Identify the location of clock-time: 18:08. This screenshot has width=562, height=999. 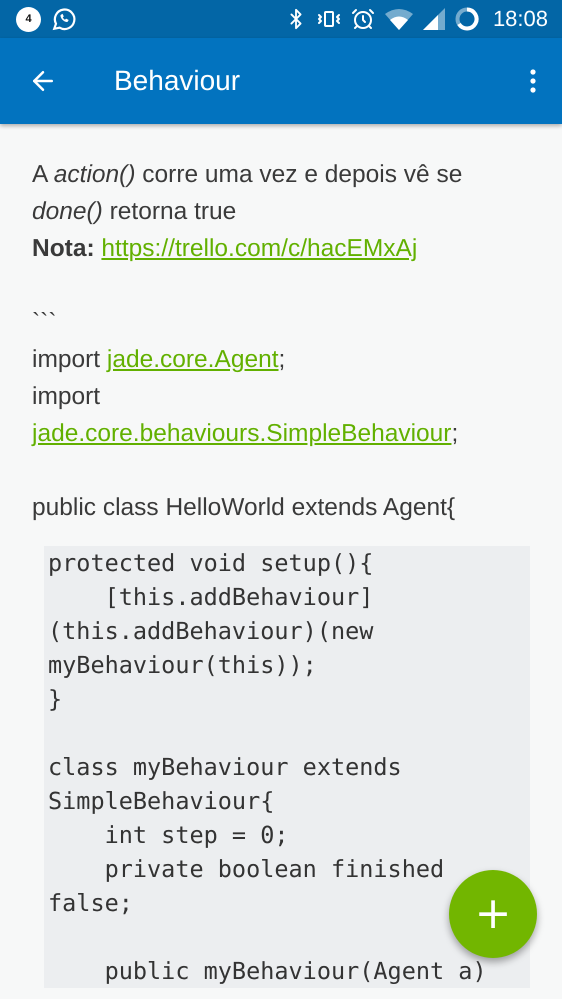
(520, 19).